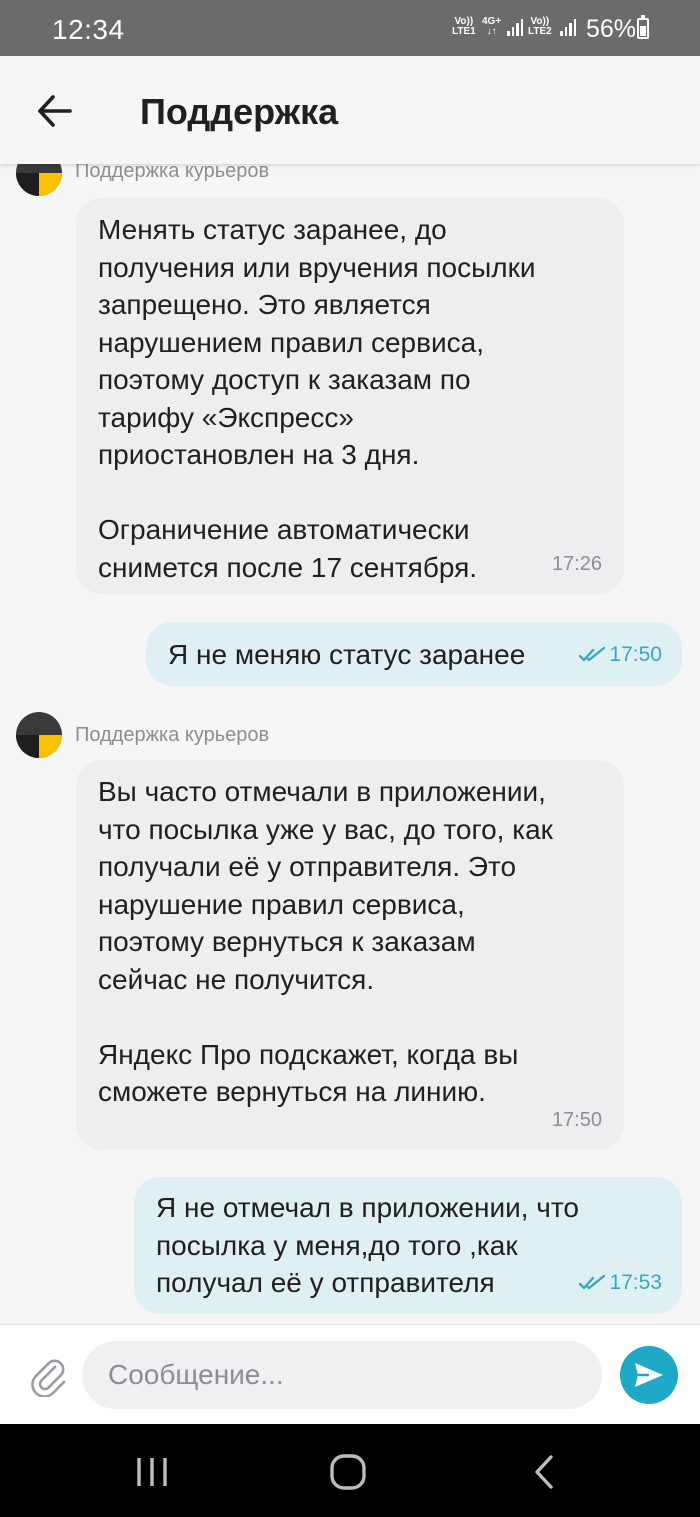 The image size is (700, 1517). I want to click on message-status: 17:50, so click(620, 655).